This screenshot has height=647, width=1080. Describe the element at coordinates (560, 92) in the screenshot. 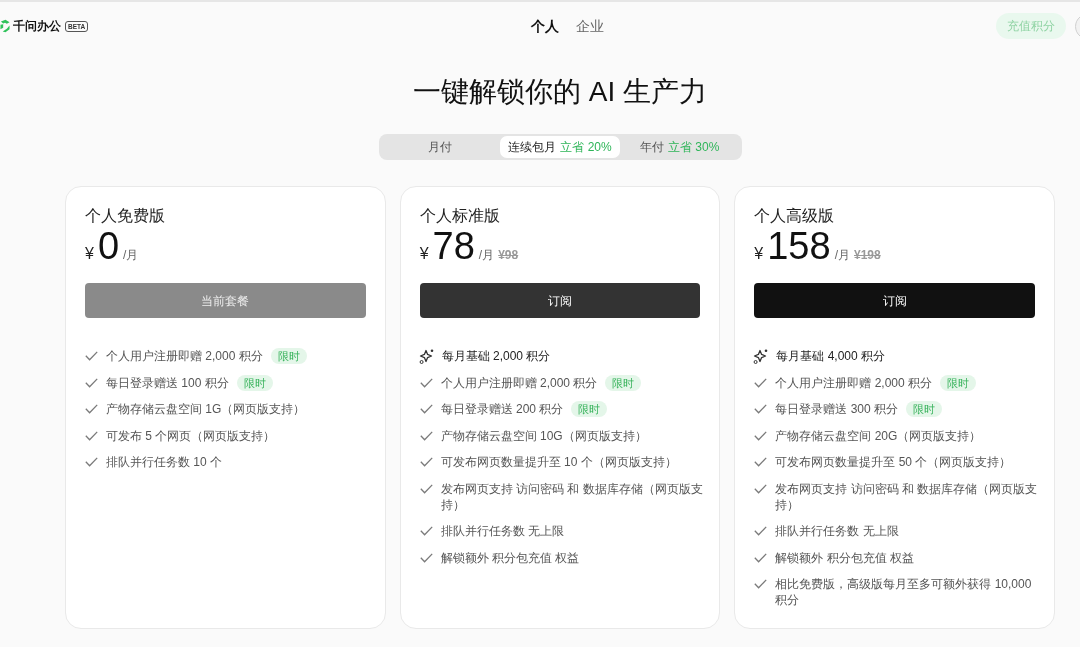

I see `page-title: 一键解锁你的 AI 生产力` at that location.